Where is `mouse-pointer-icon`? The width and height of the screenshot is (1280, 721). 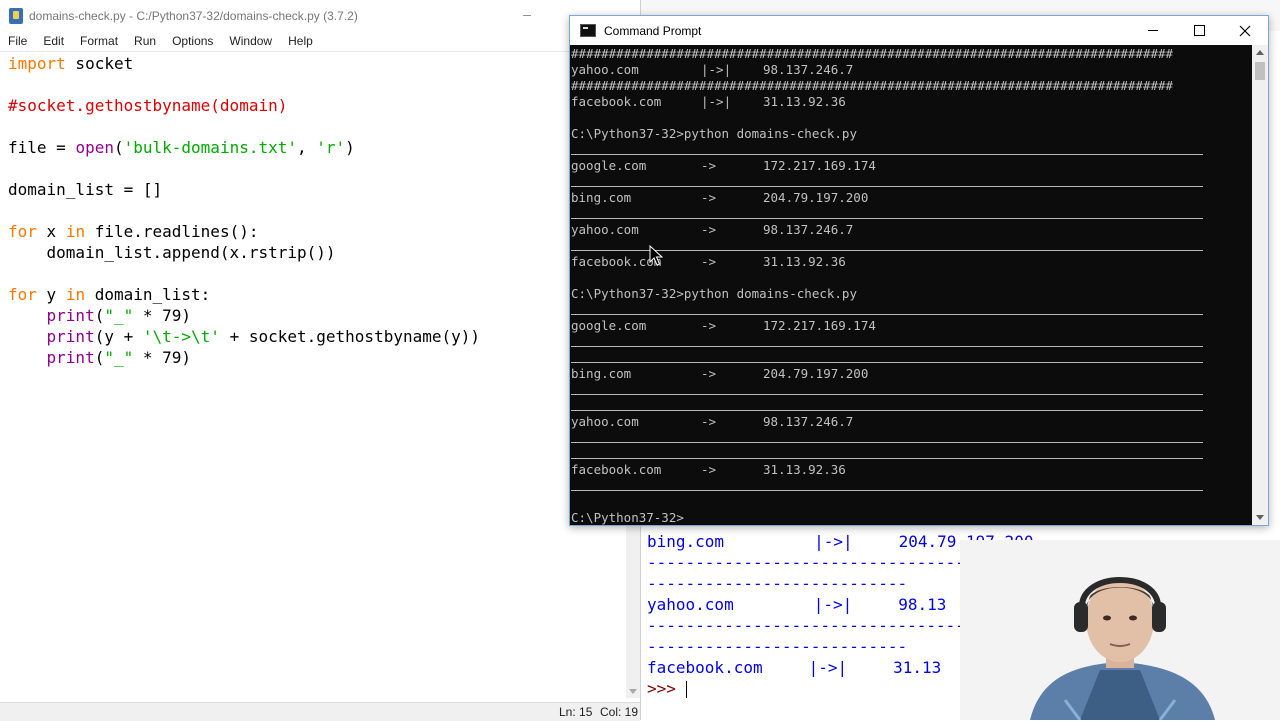
mouse-pointer-icon is located at coordinates (656, 255).